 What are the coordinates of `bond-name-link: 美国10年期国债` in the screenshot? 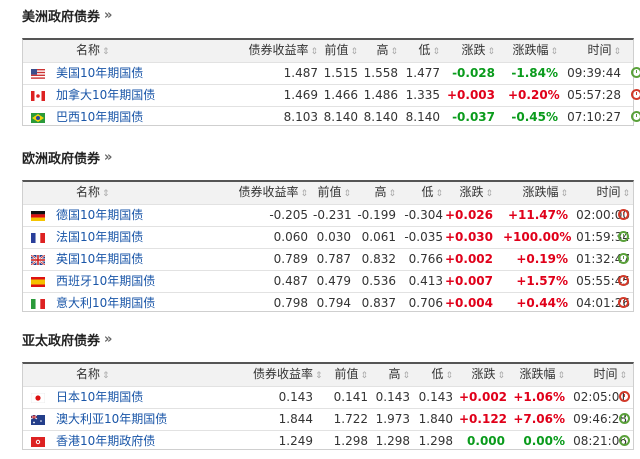 It's located at (99, 73).